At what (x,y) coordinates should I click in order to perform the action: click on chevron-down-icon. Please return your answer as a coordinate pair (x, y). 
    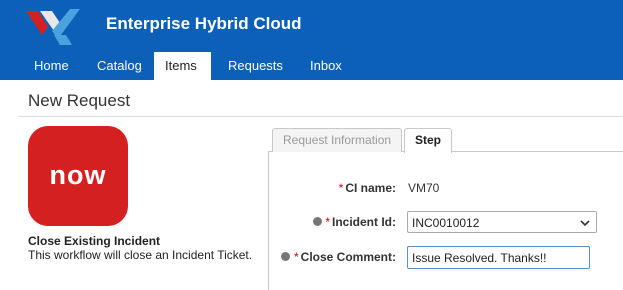
    Looking at the image, I should click on (585, 223).